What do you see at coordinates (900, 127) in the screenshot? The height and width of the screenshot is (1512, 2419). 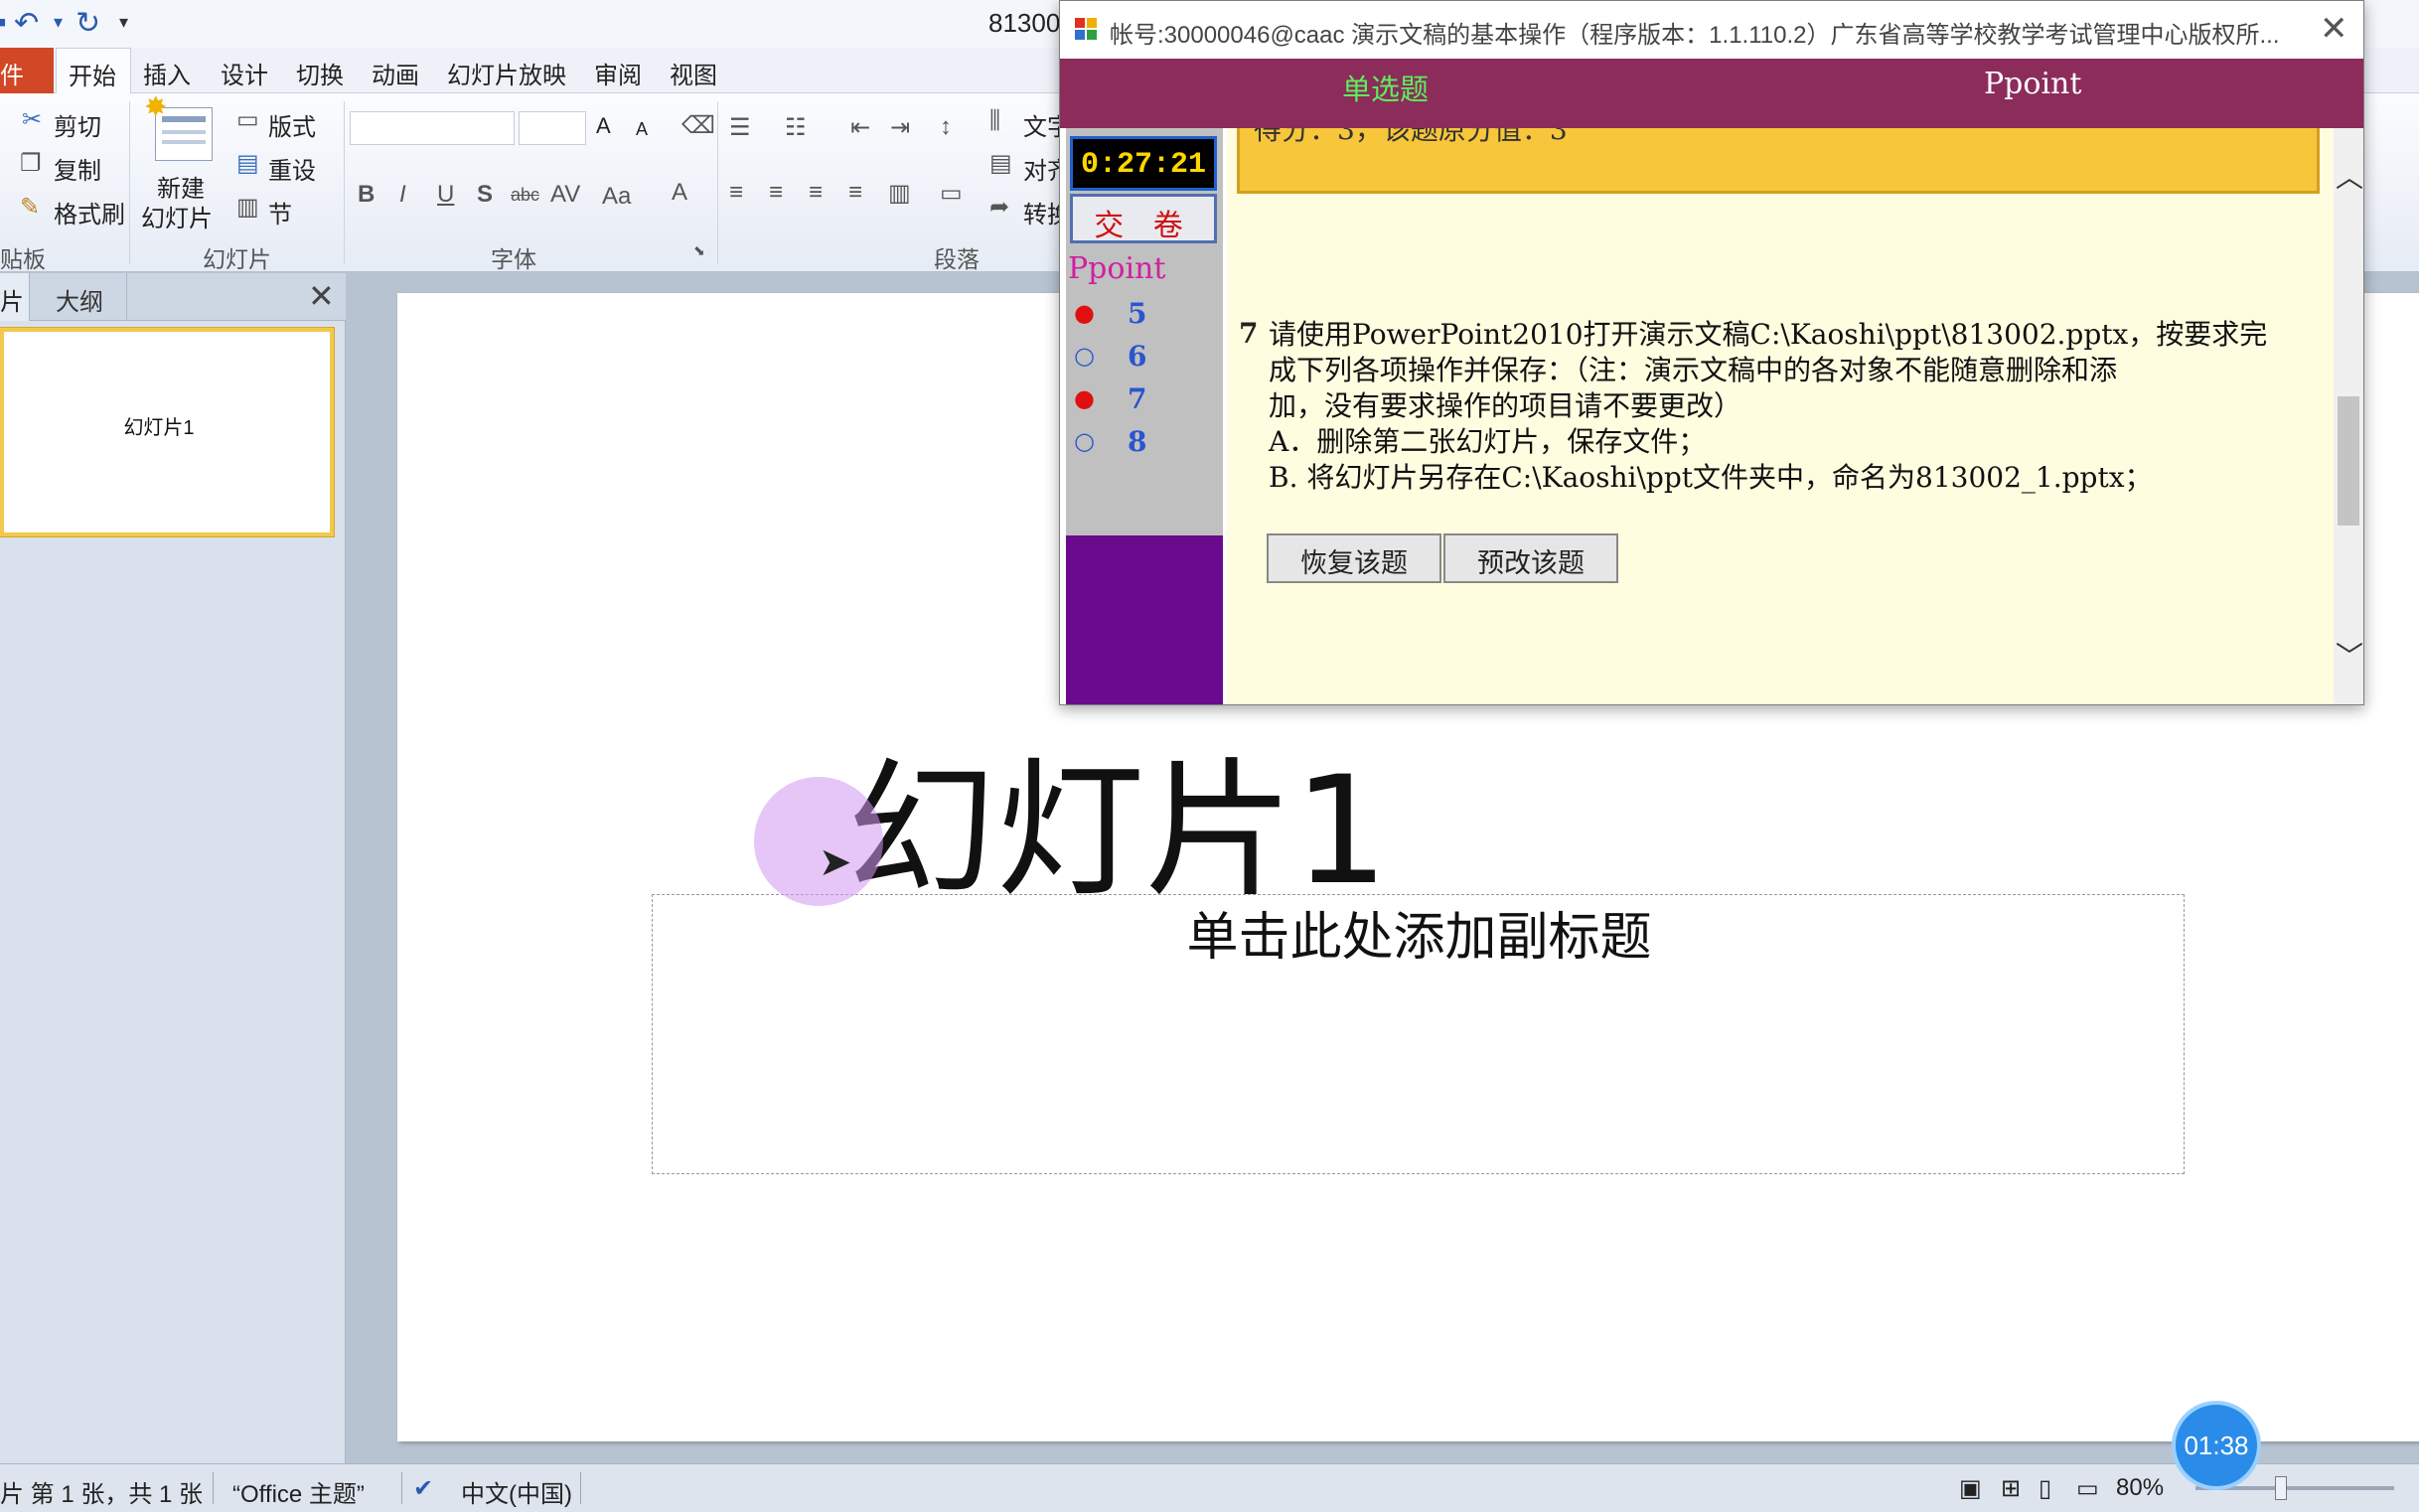 I see `increase-indent-icon: ⇥` at bounding box center [900, 127].